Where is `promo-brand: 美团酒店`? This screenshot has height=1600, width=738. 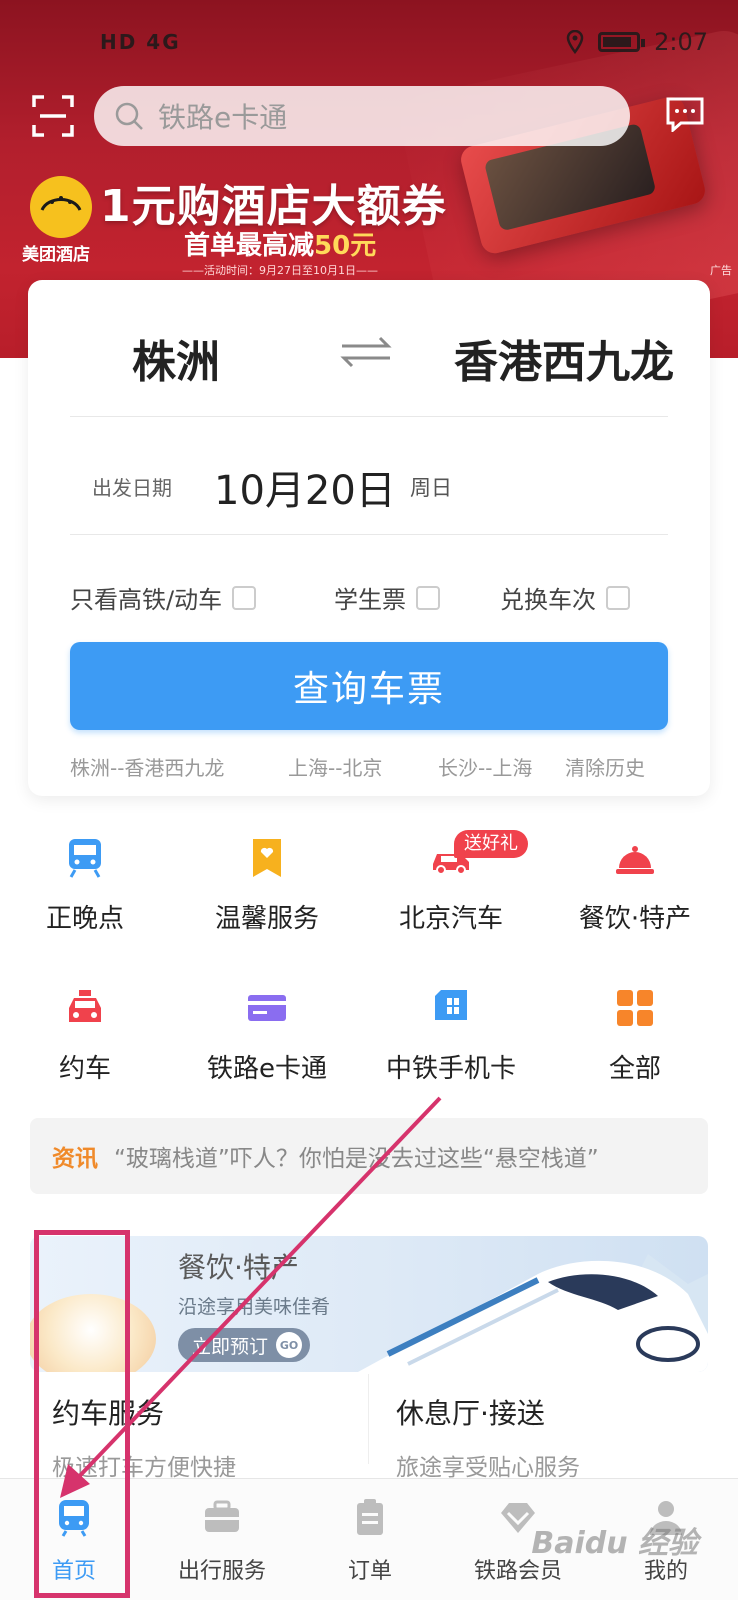
promo-brand: 美团酒店 is located at coordinates (56, 255).